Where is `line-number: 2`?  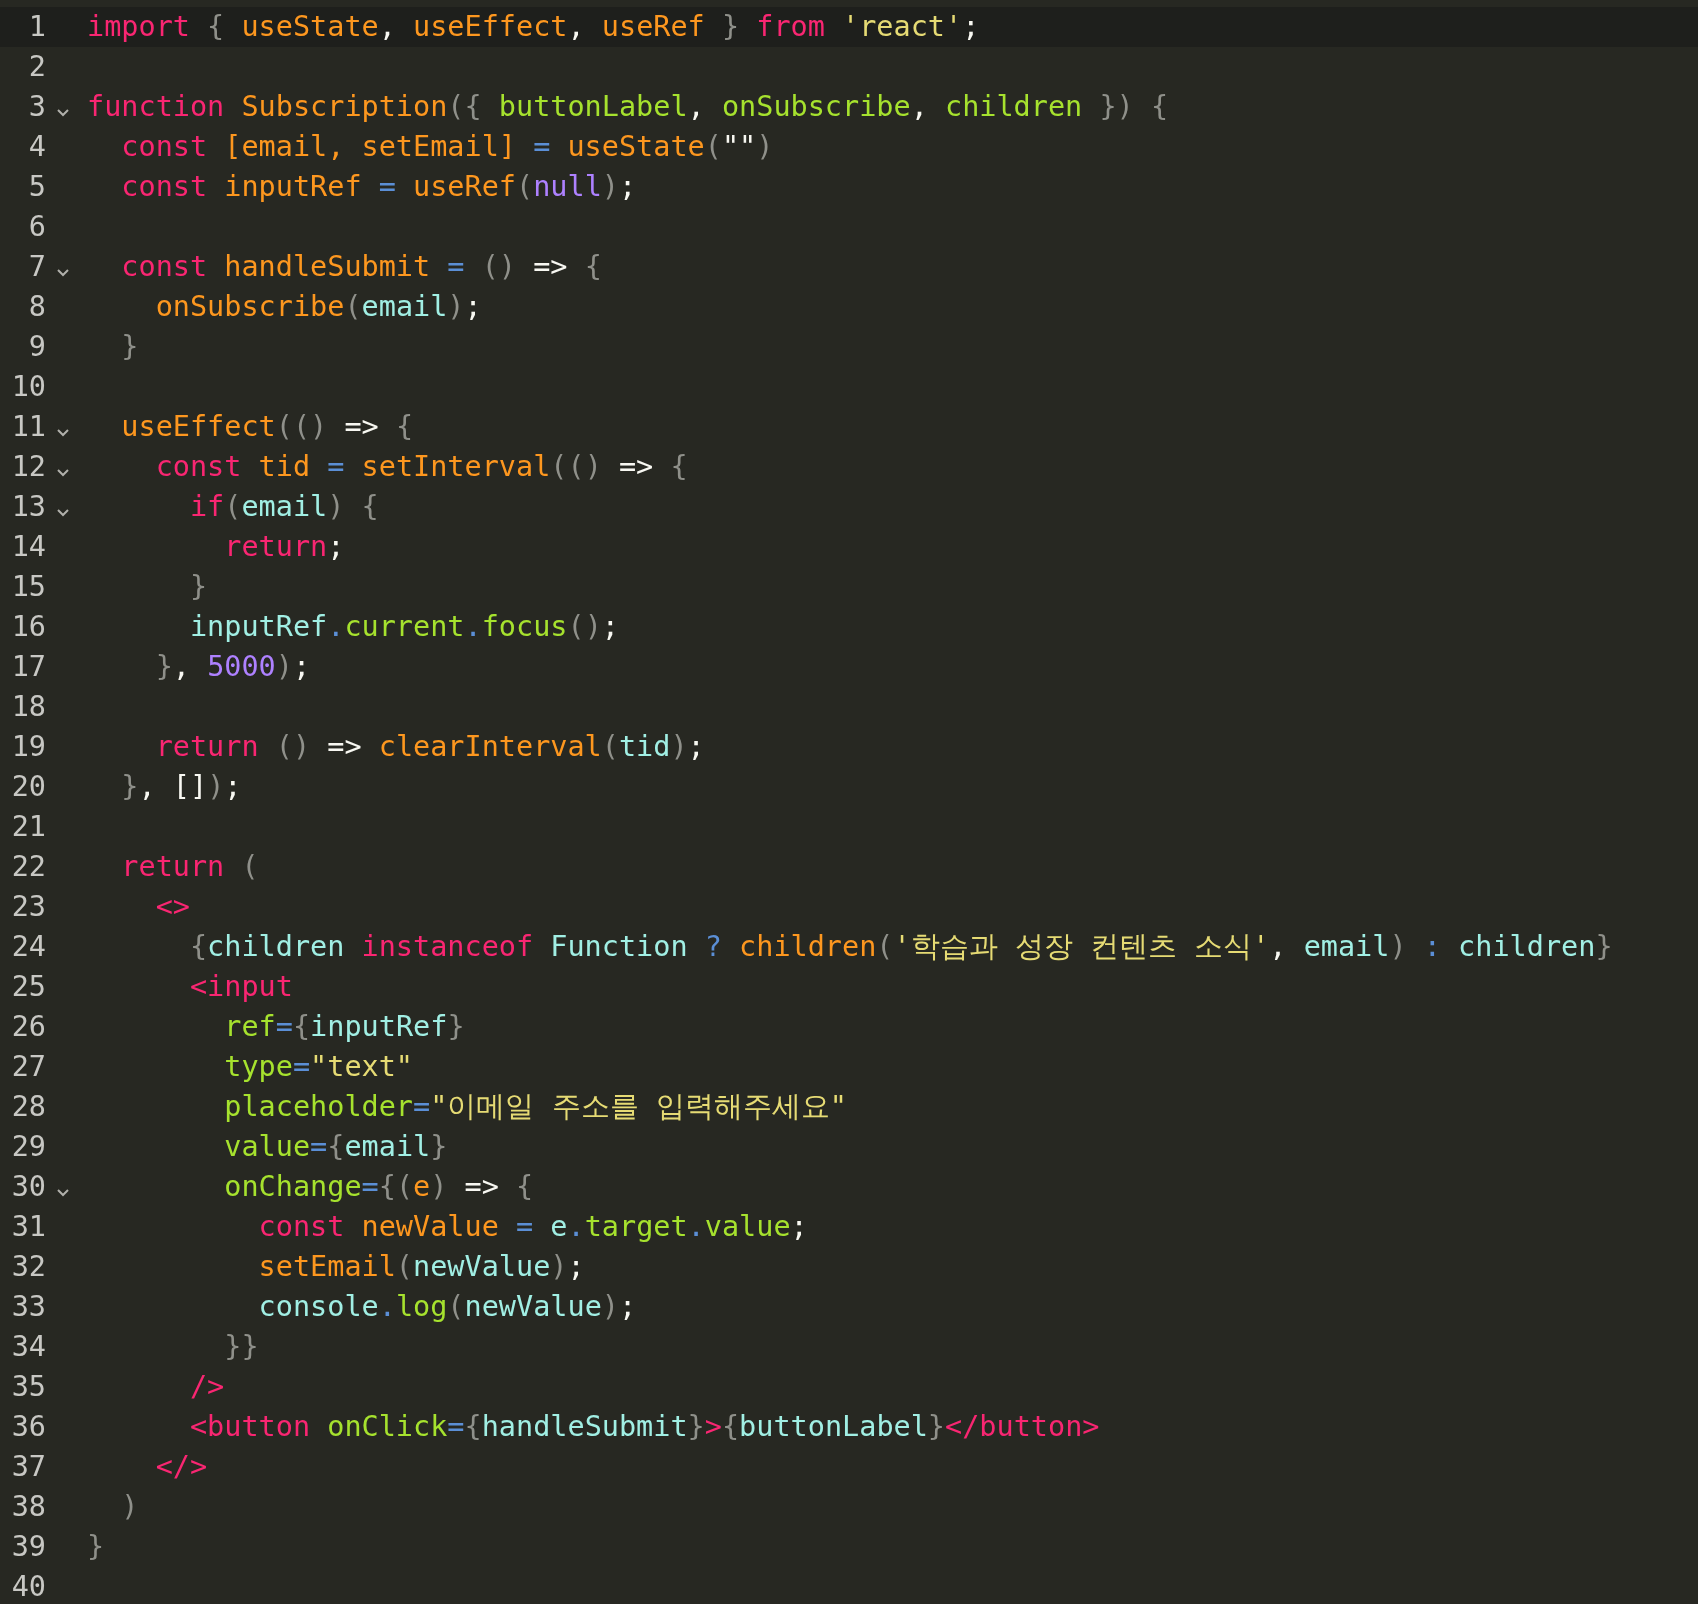
line-number: 2 is located at coordinates (36, 67).